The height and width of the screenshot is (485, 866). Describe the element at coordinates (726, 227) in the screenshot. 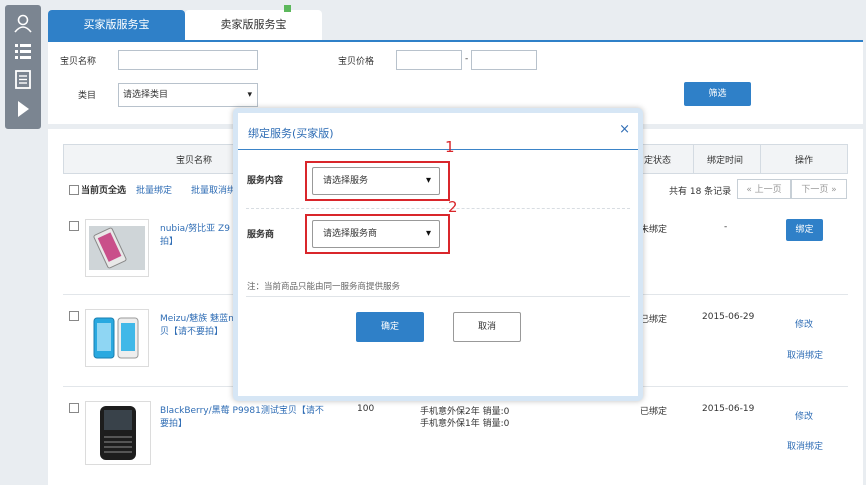

I see `bind-time: -` at that location.